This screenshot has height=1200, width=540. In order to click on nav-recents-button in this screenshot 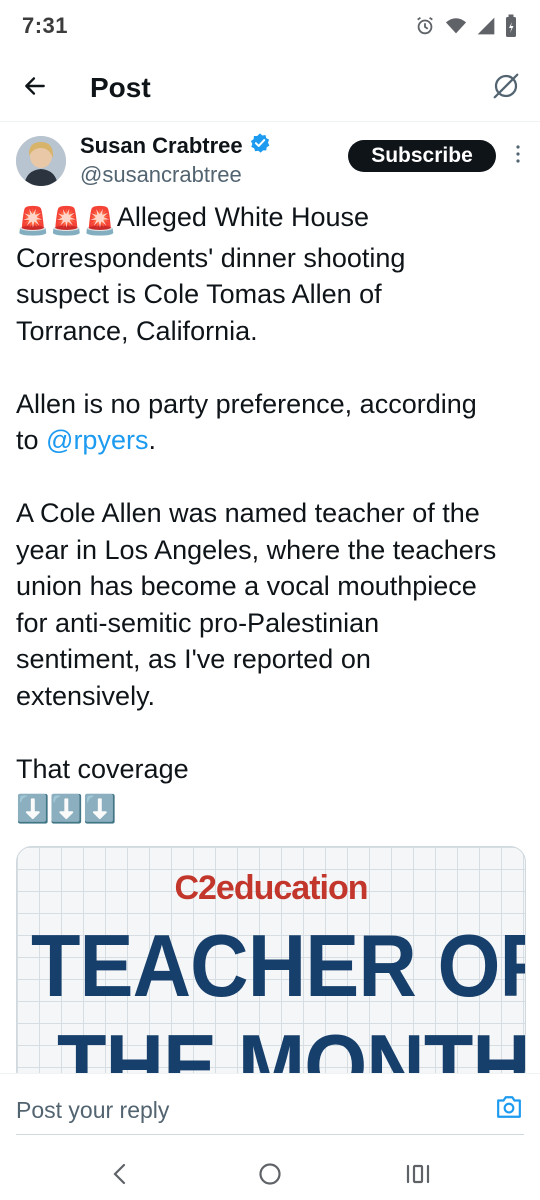, I will do `click(418, 1176)`.